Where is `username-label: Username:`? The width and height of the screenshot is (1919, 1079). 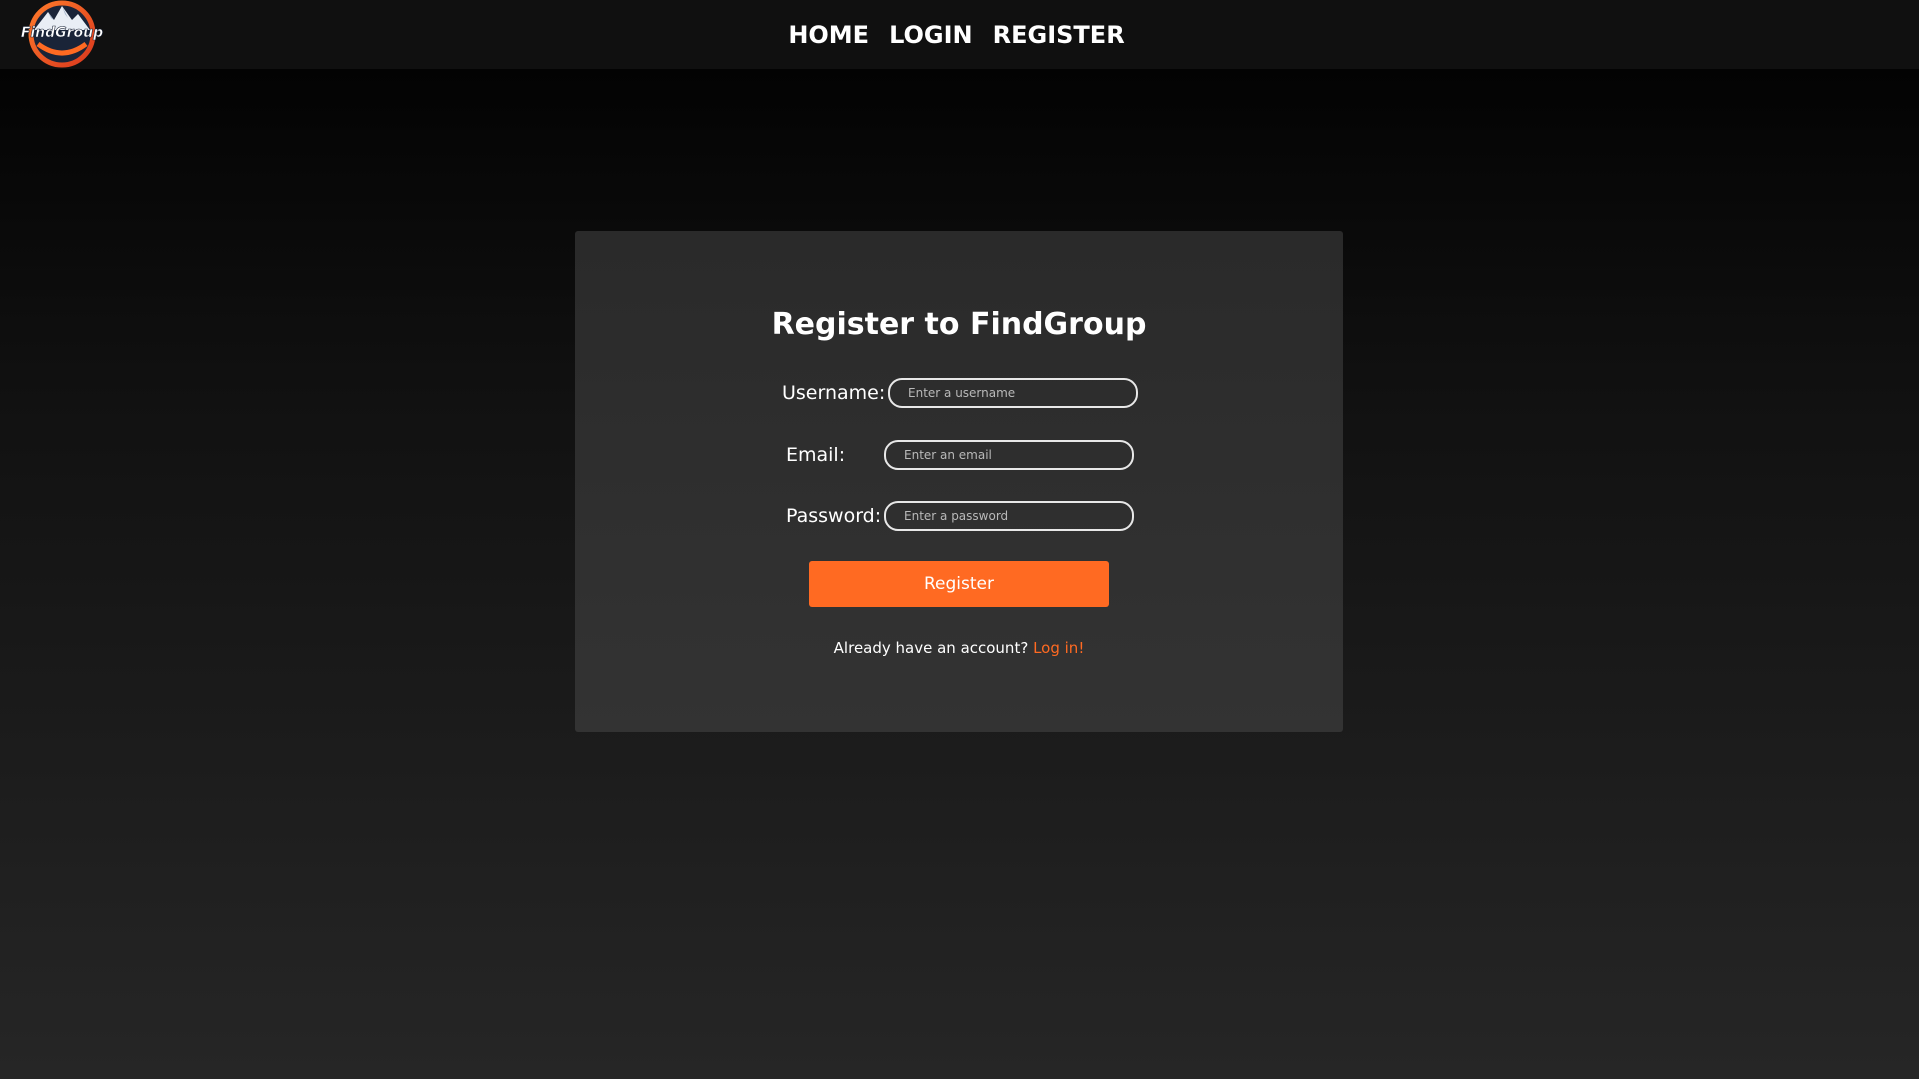 username-label: Username: is located at coordinates (834, 393).